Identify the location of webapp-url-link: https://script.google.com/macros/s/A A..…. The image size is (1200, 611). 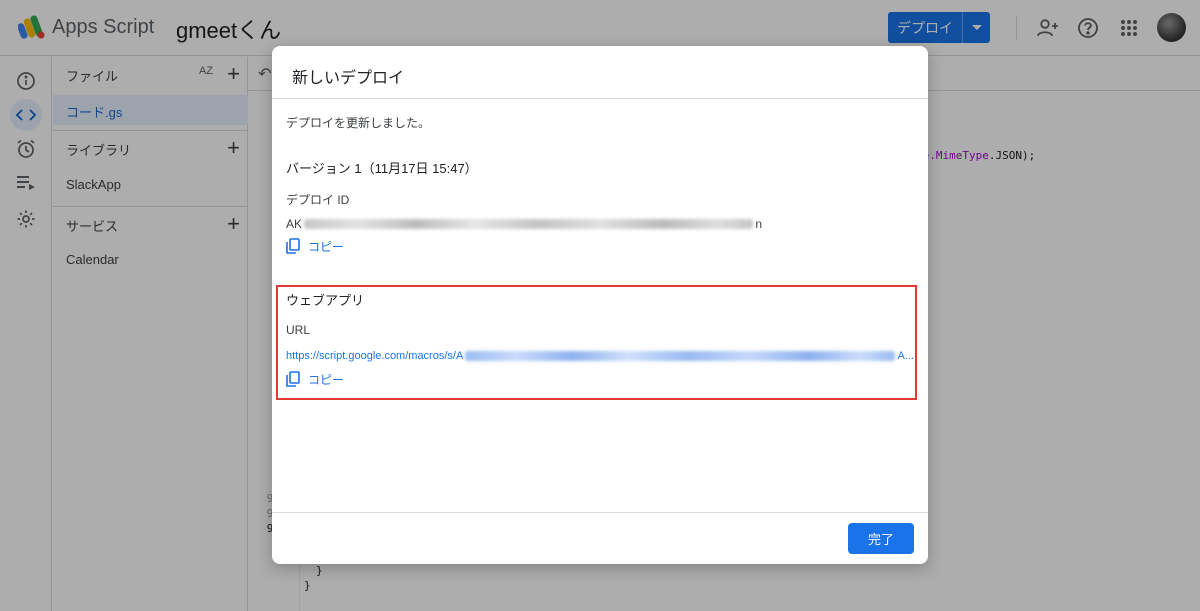
(600, 356).